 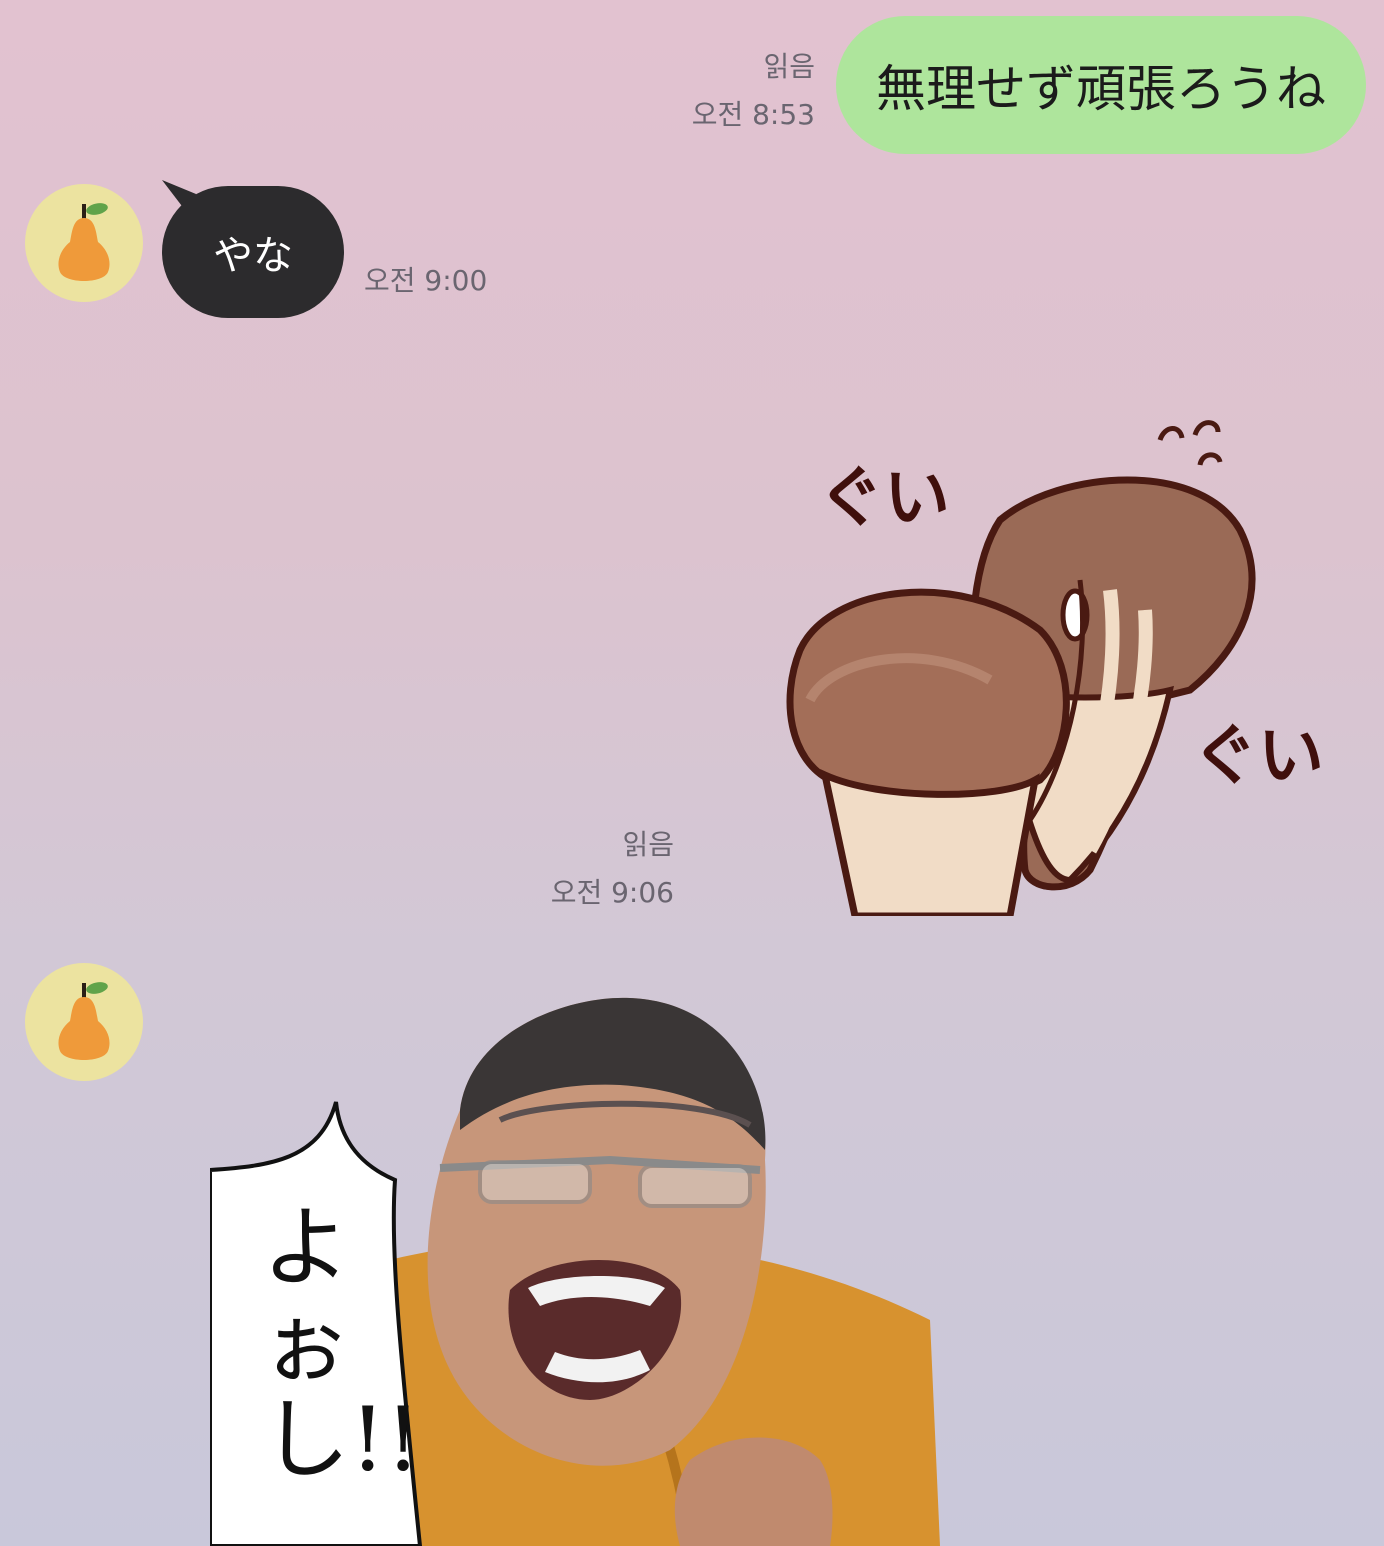 I want to click on incoming-bubble: やな, so click(x=253, y=252).